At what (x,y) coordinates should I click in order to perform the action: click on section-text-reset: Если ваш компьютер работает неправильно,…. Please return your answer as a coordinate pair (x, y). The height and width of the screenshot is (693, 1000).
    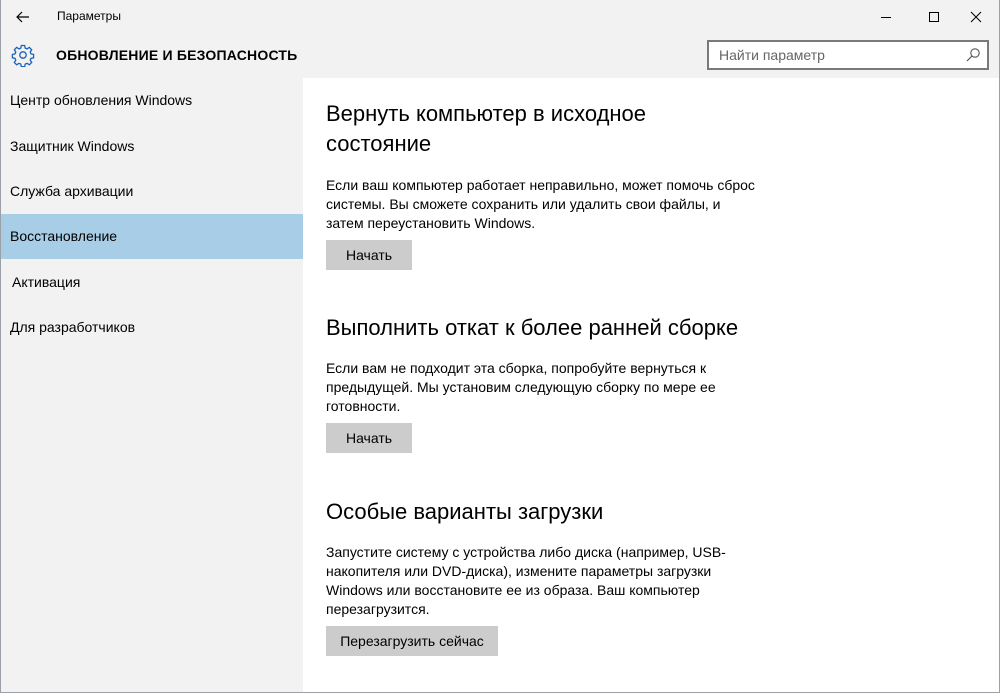
    Looking at the image, I should click on (540, 204).